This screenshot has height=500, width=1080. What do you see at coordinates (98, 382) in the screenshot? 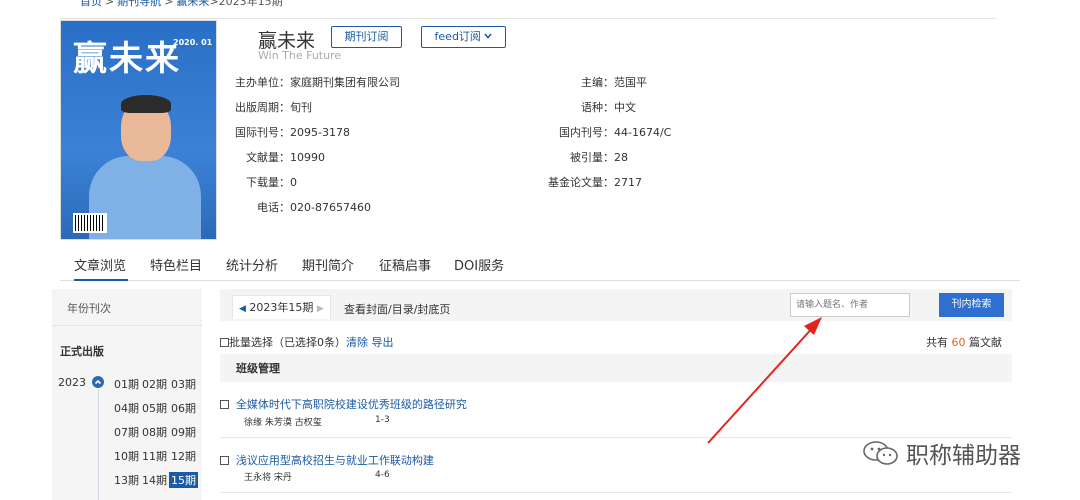
I see `chevron-up-icon` at bounding box center [98, 382].